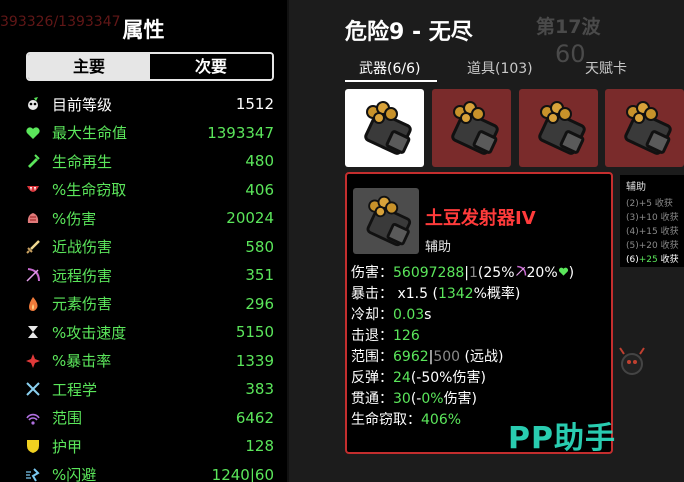 Image resolution: width=684 pixels, height=482 pixels. Describe the element at coordinates (632, 246) in the screenshot. I see `set-bonus-prefix: (5)` at that location.